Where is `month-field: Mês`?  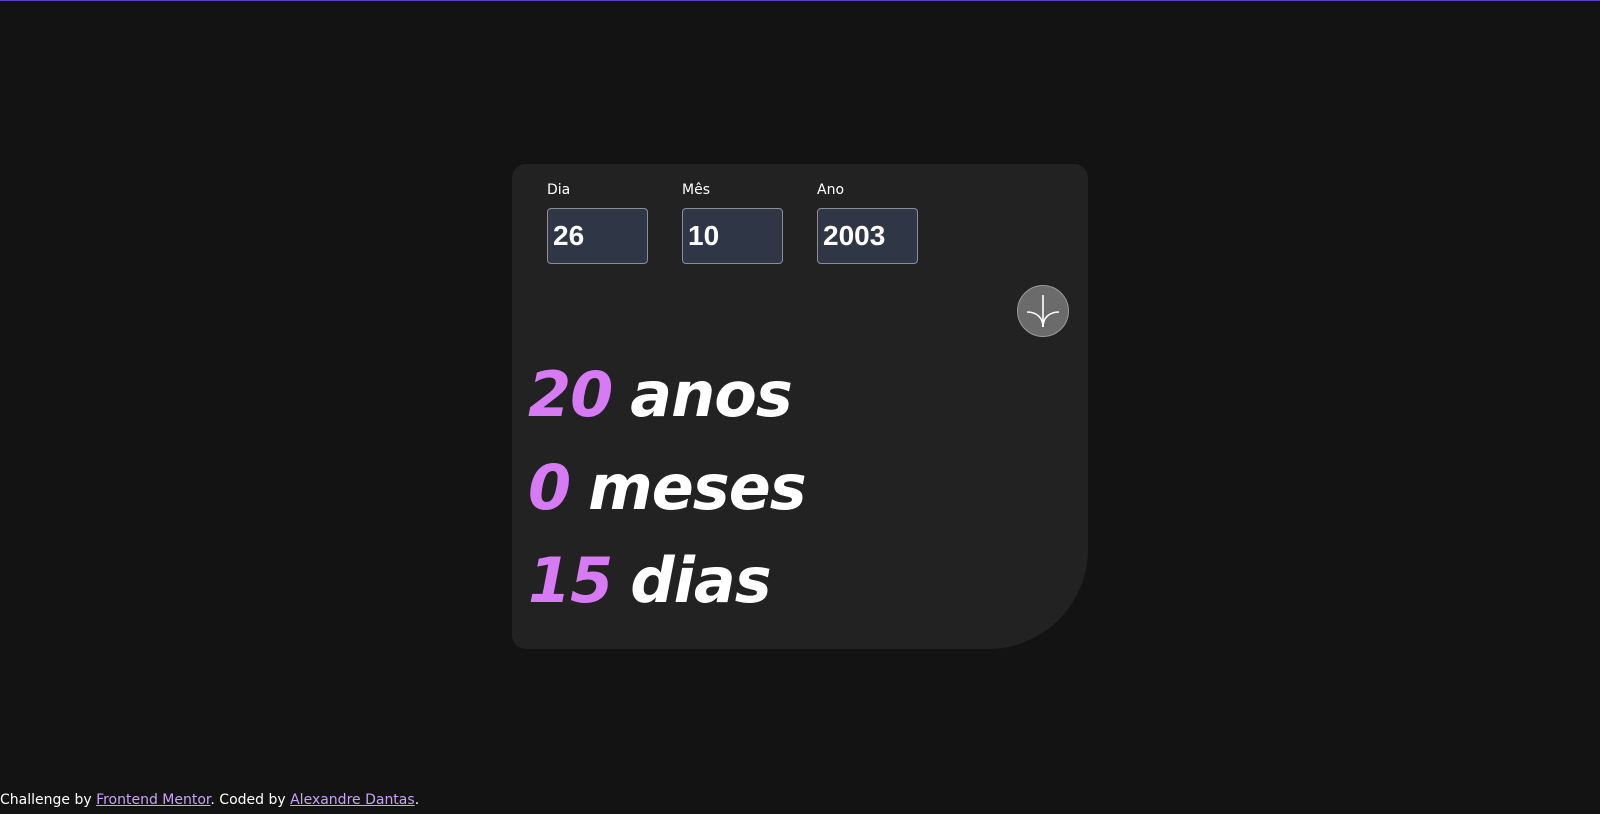
month-field: Mês is located at coordinates (732, 223).